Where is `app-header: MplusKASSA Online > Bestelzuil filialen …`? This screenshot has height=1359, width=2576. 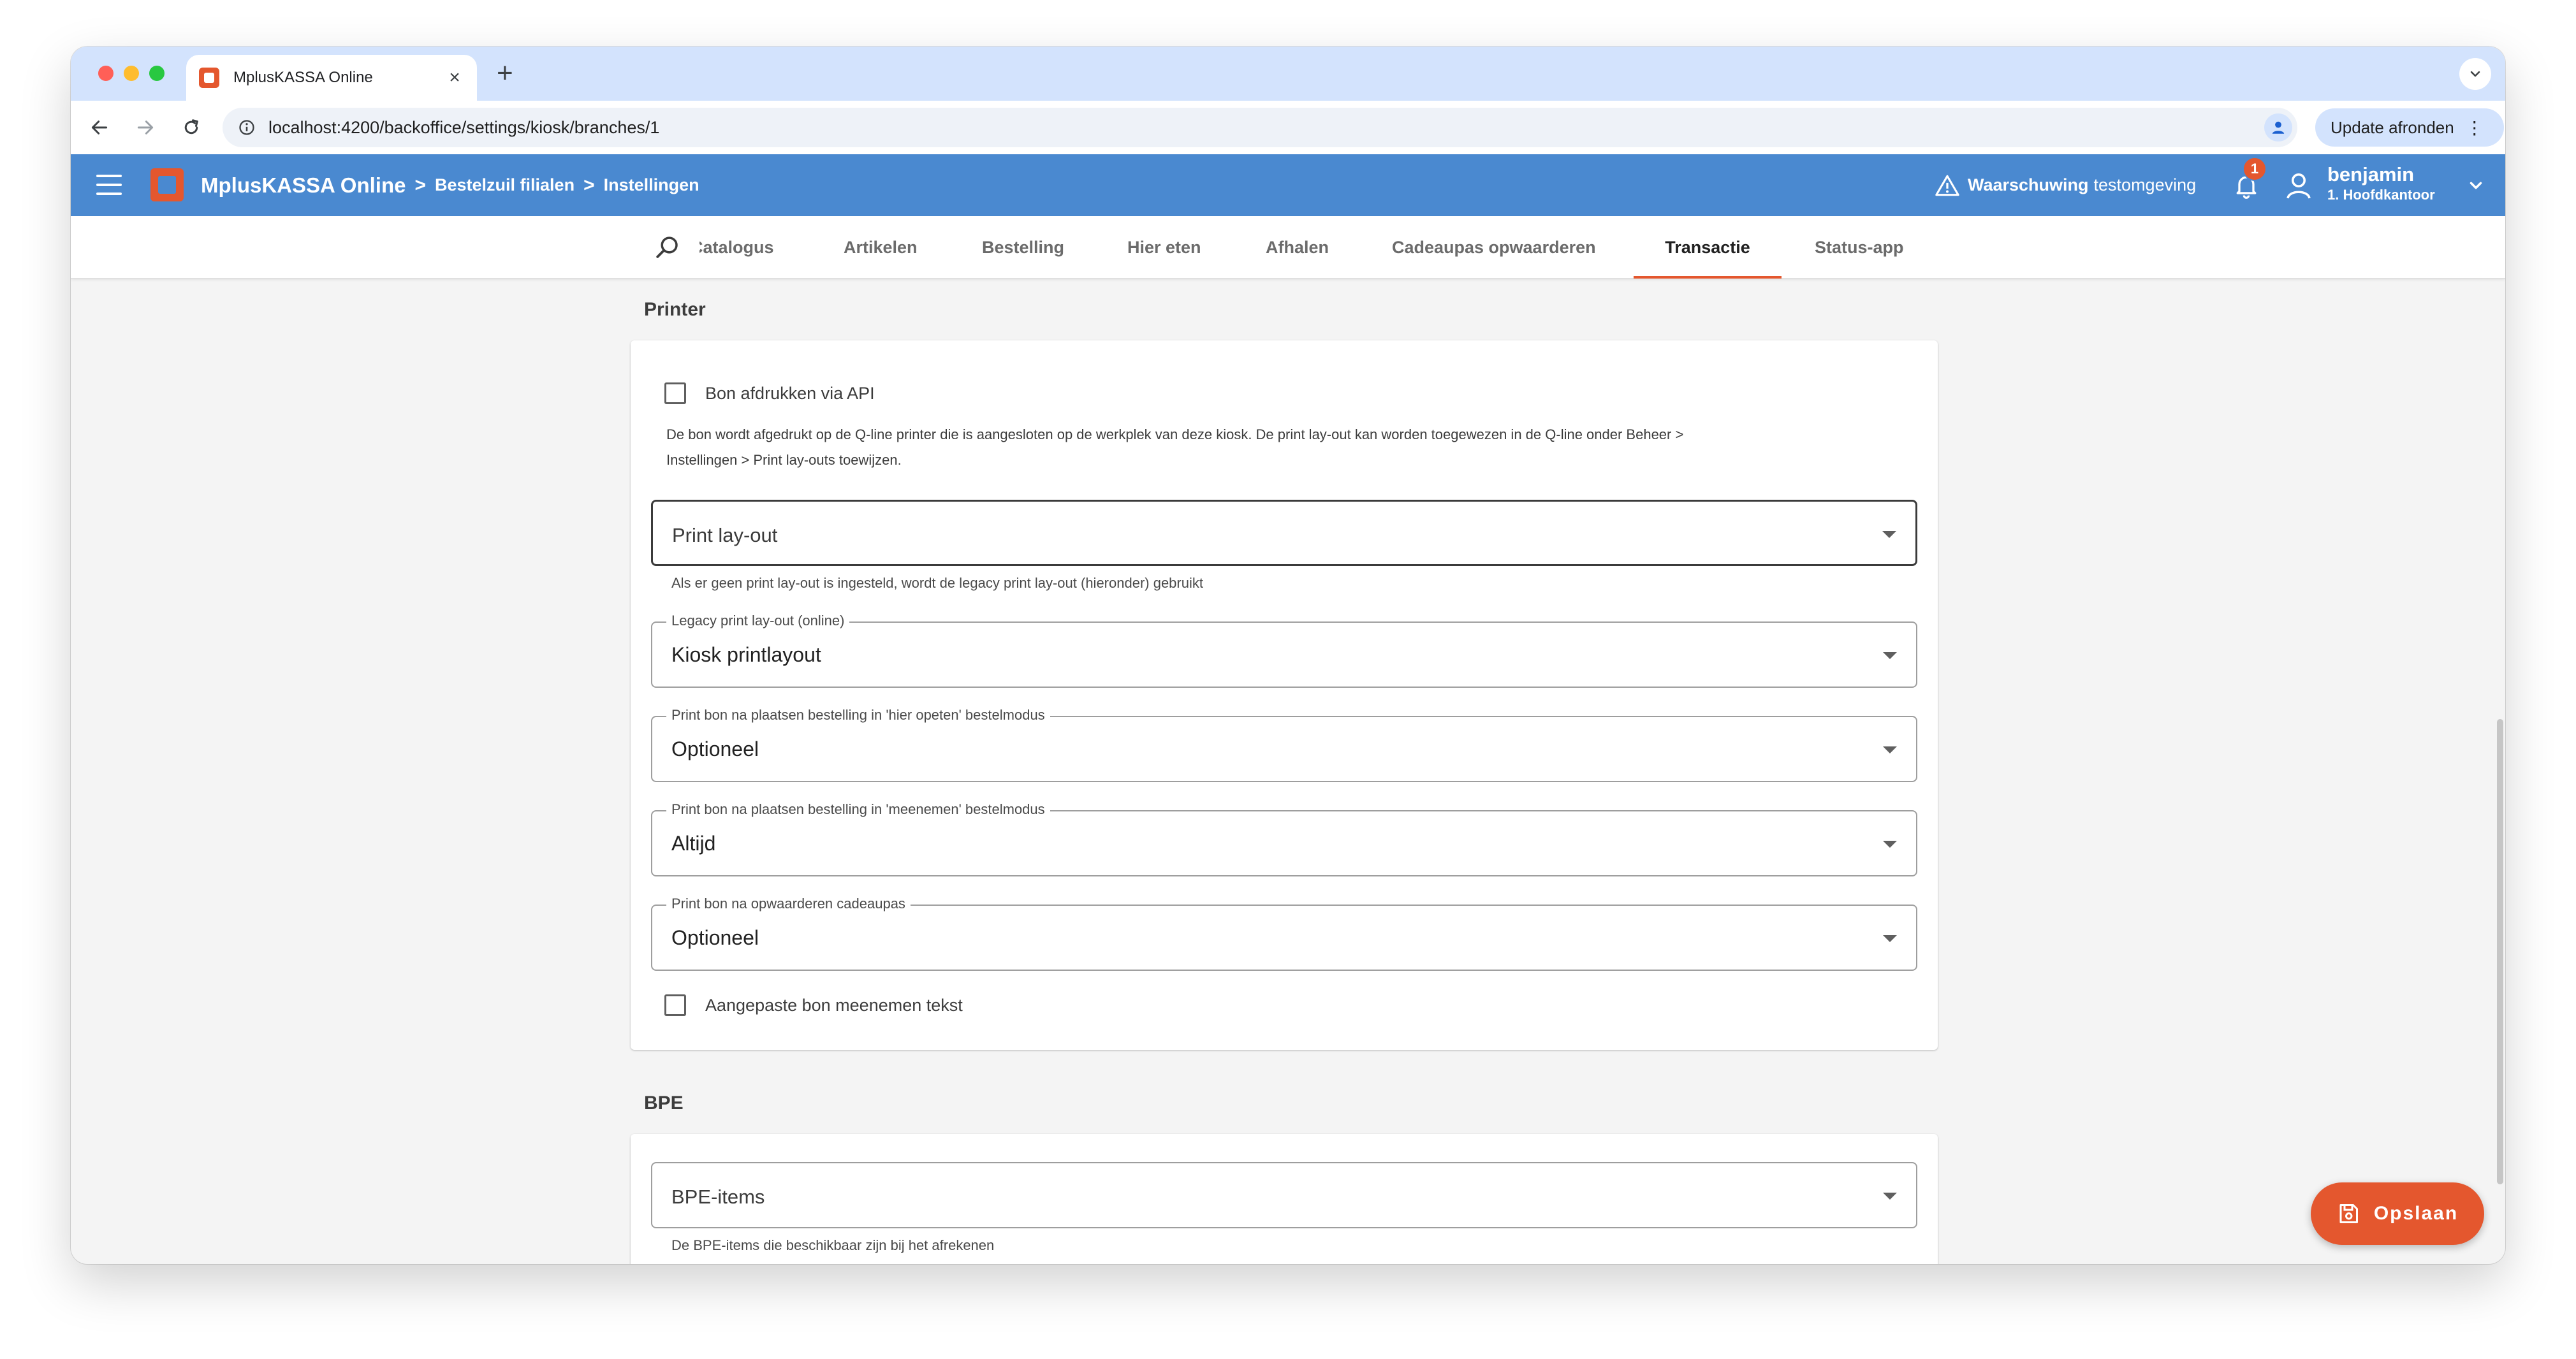
app-header: MplusKASSA Online > Bestelzuil filialen … is located at coordinates (1288, 185).